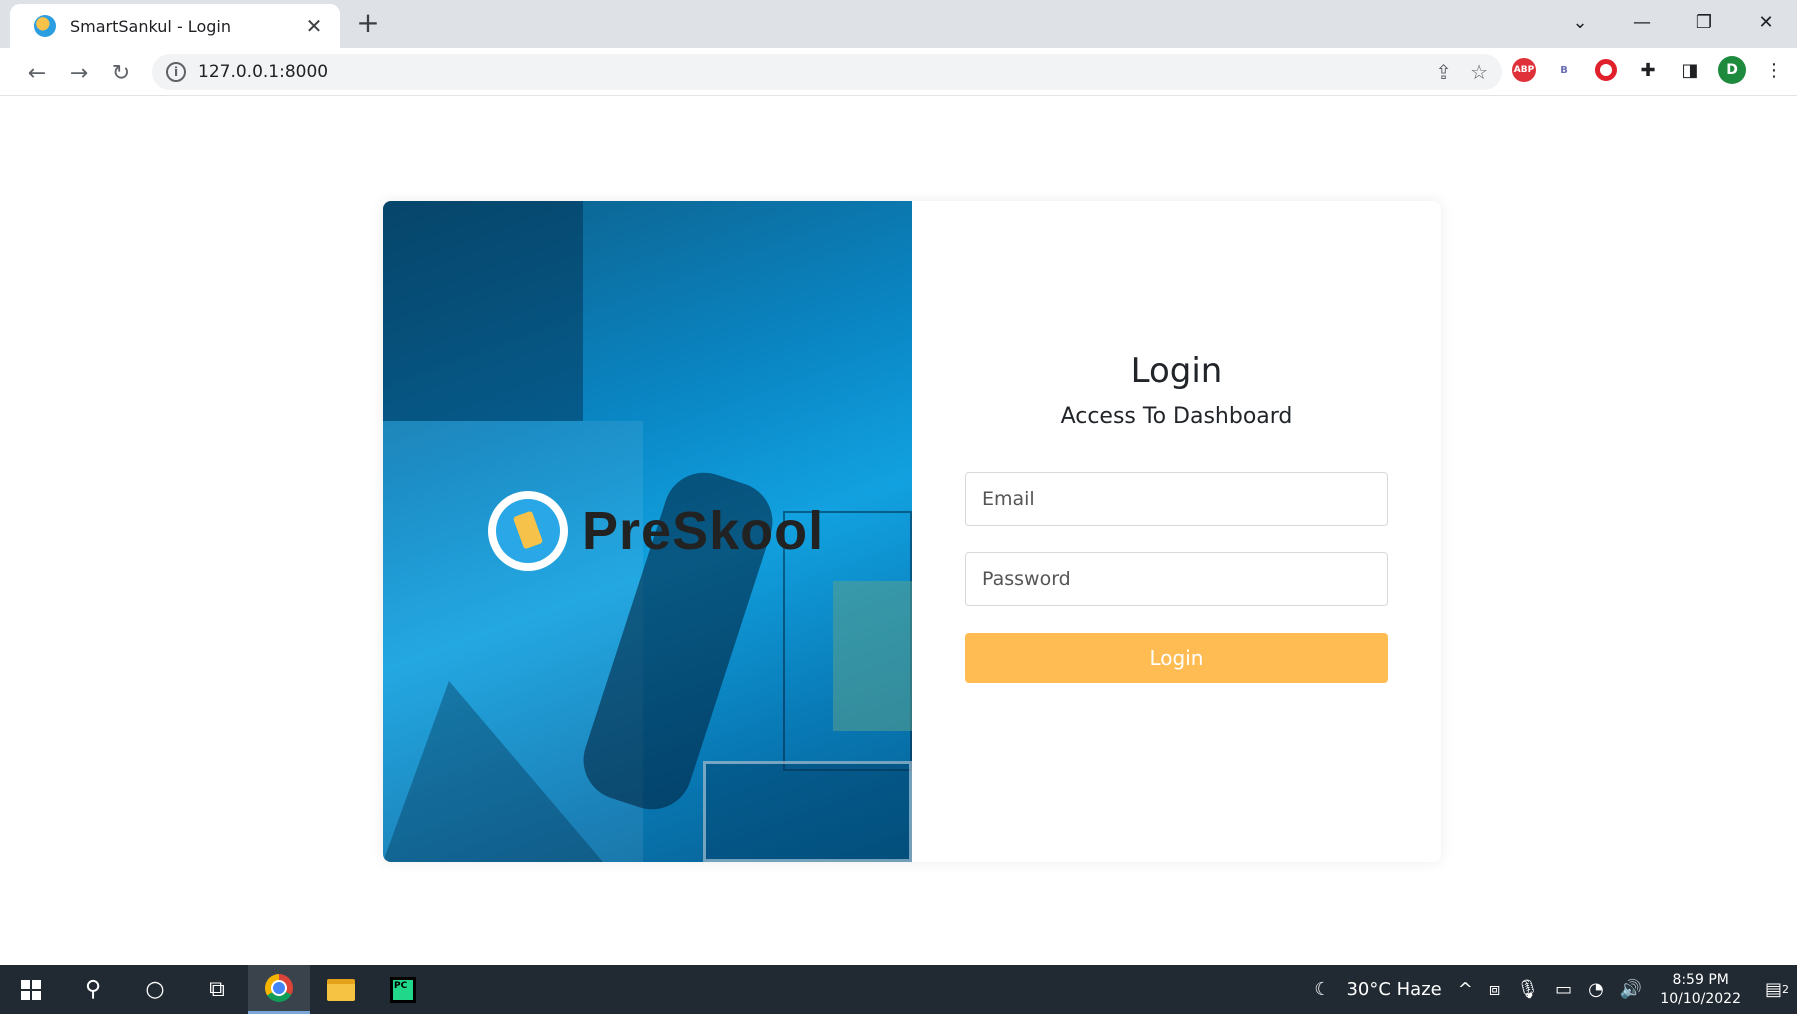  I want to click on menu-kebab-icon: ⋮, so click(1774, 70).